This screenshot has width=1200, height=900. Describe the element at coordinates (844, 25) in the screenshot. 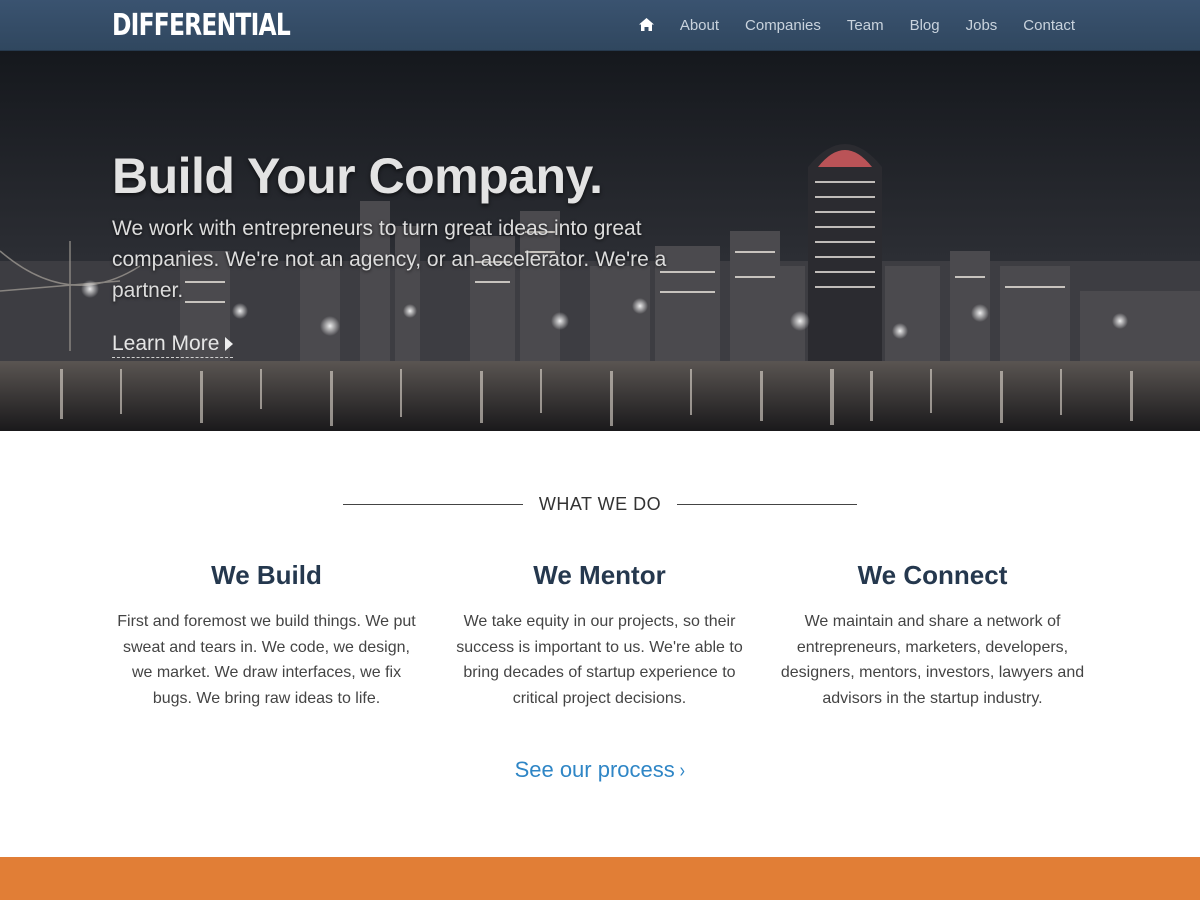

I see `nav-links: About Companies Team Blog Jobs Contact` at that location.